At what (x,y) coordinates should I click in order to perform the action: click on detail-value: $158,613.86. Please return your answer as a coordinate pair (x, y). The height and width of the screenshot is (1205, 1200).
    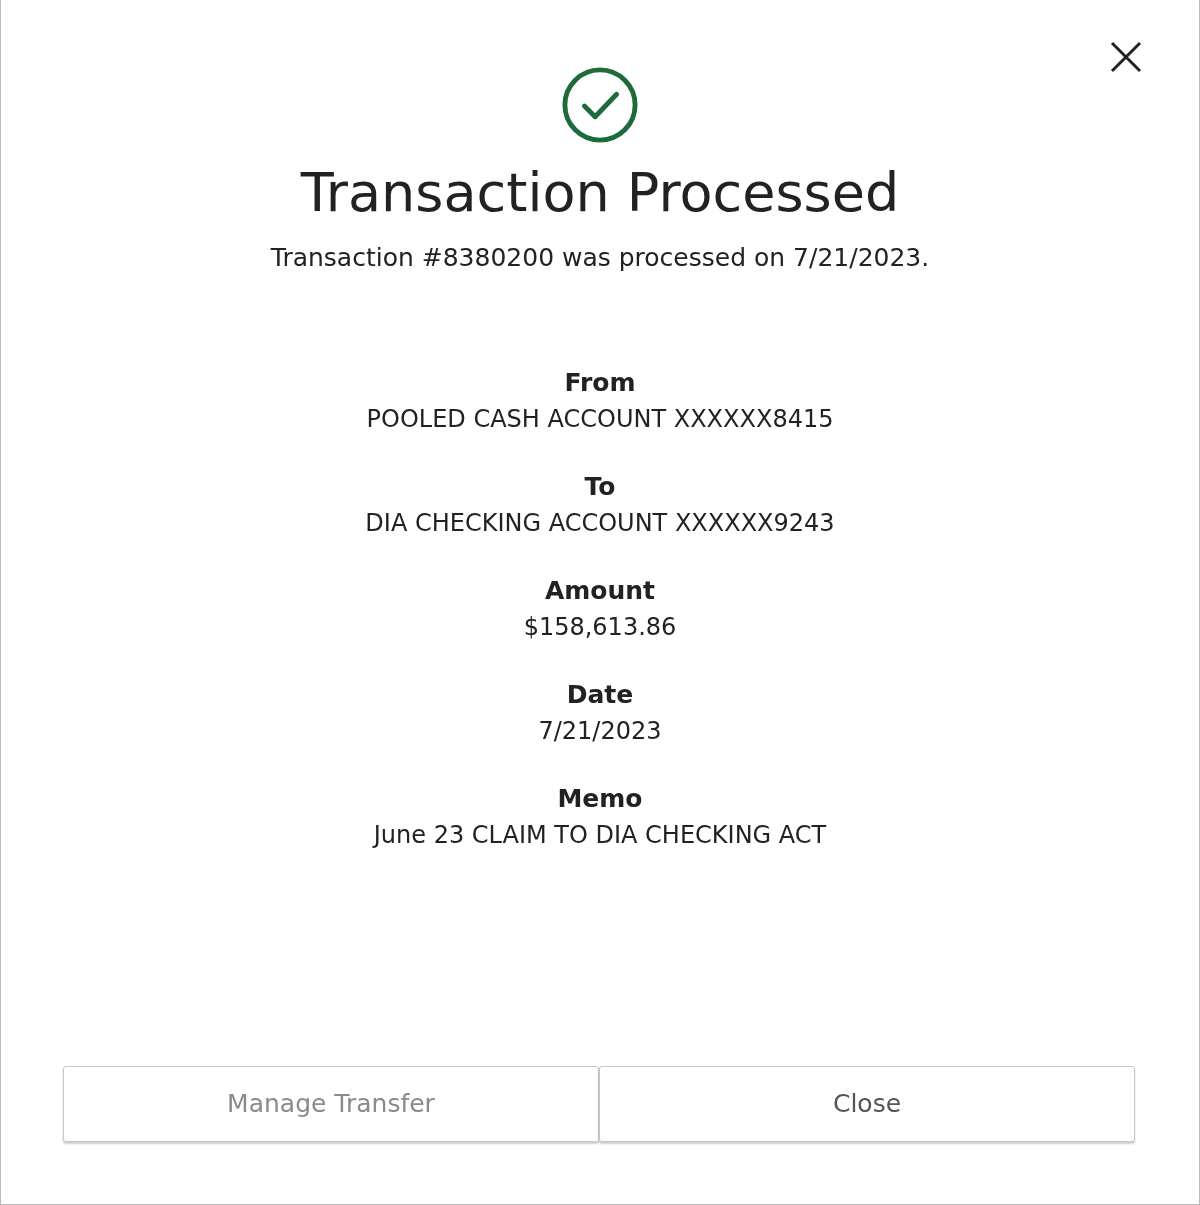
    Looking at the image, I should click on (600, 627).